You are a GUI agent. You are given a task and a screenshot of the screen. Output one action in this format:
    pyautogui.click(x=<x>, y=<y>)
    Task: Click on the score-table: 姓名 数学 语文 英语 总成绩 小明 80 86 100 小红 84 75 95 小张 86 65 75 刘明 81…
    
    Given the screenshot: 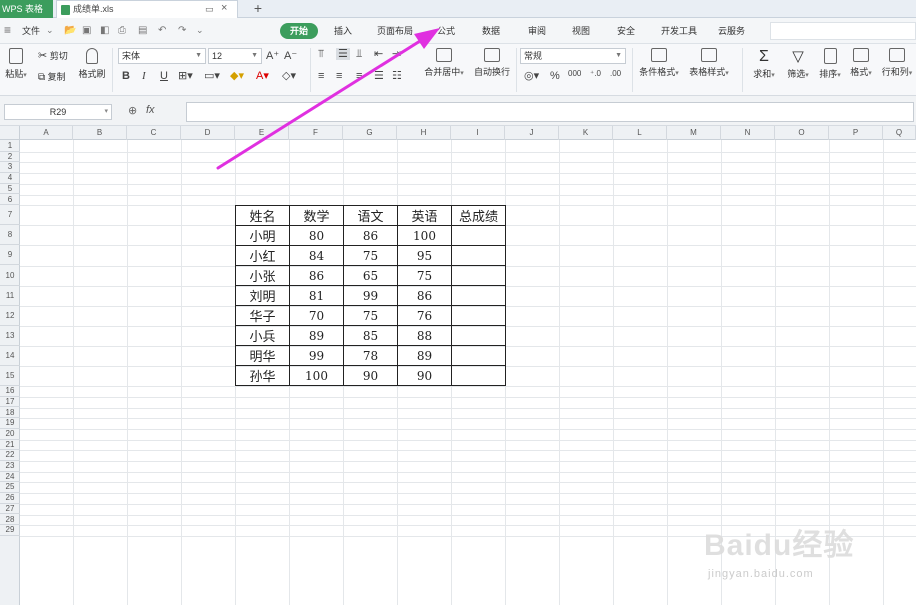 What is the action you would take?
    pyautogui.click(x=370, y=296)
    